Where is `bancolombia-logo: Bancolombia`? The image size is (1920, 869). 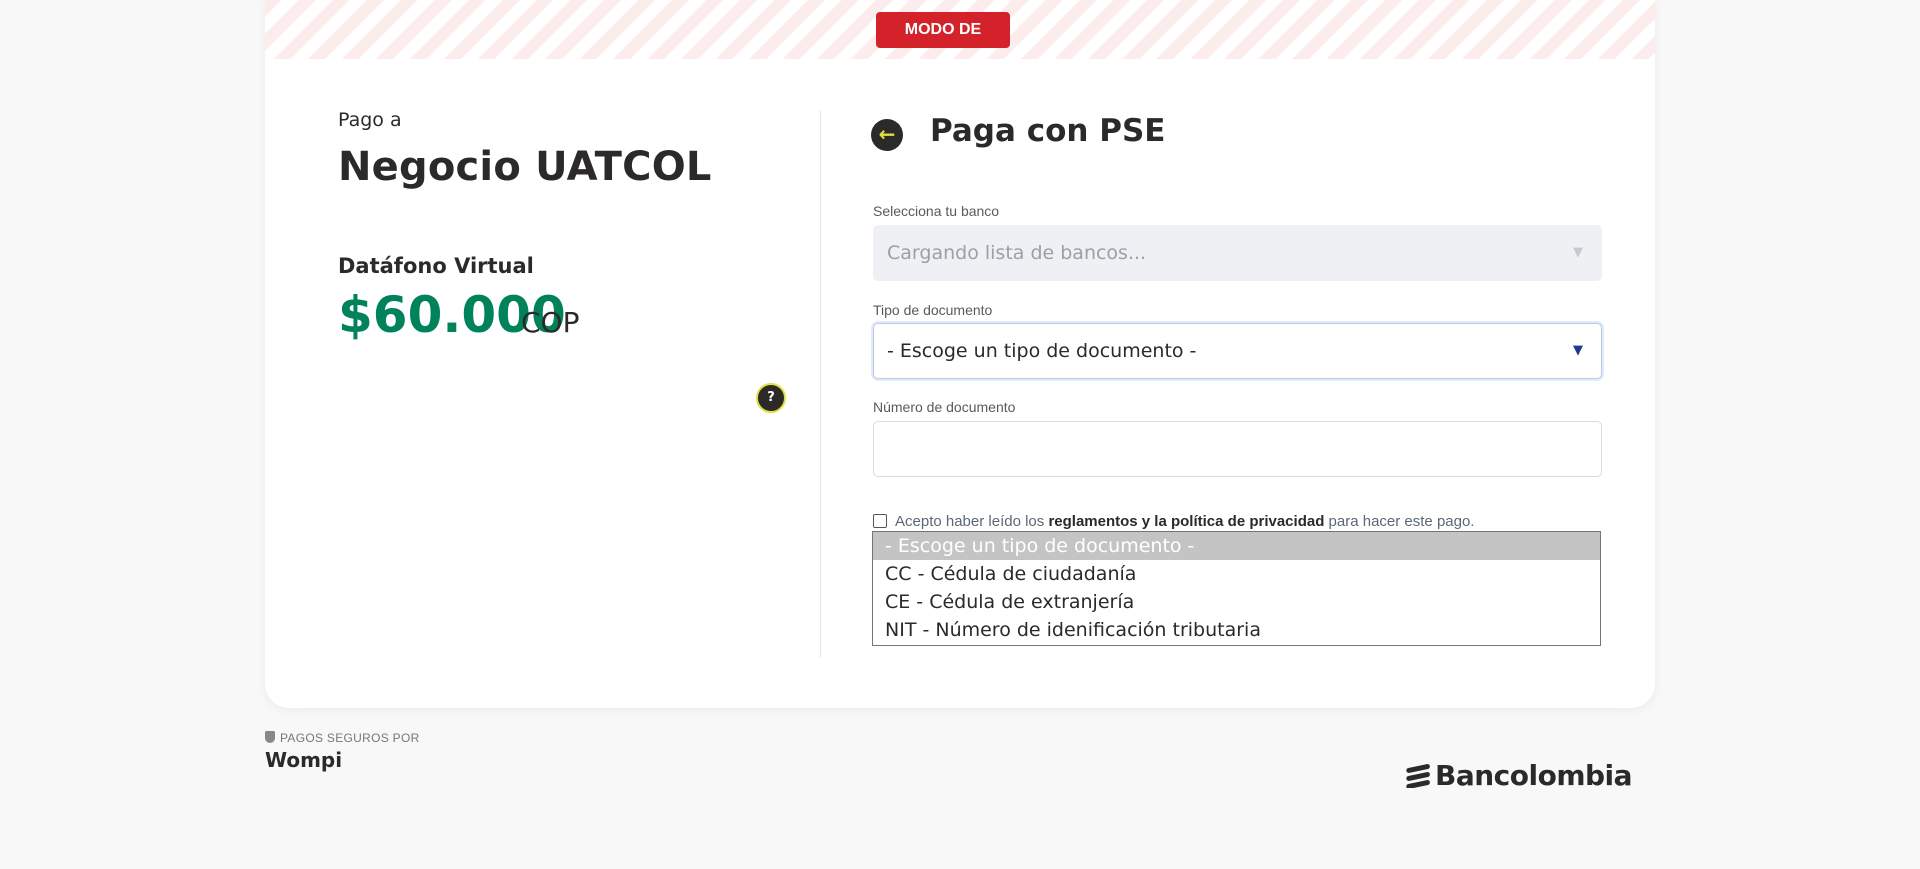
bancolombia-logo: Bancolombia is located at coordinates (1518, 775).